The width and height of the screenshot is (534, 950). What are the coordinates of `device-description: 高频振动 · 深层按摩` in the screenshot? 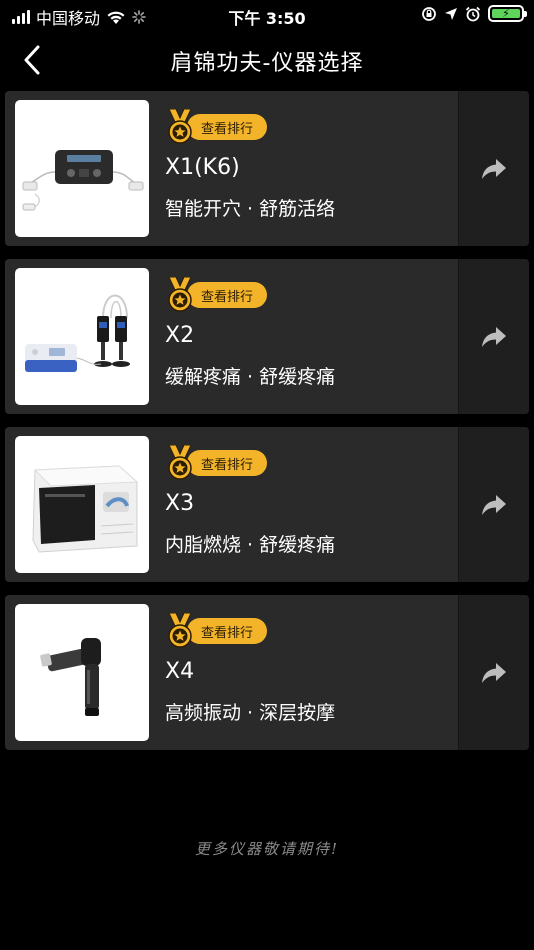 It's located at (250, 713).